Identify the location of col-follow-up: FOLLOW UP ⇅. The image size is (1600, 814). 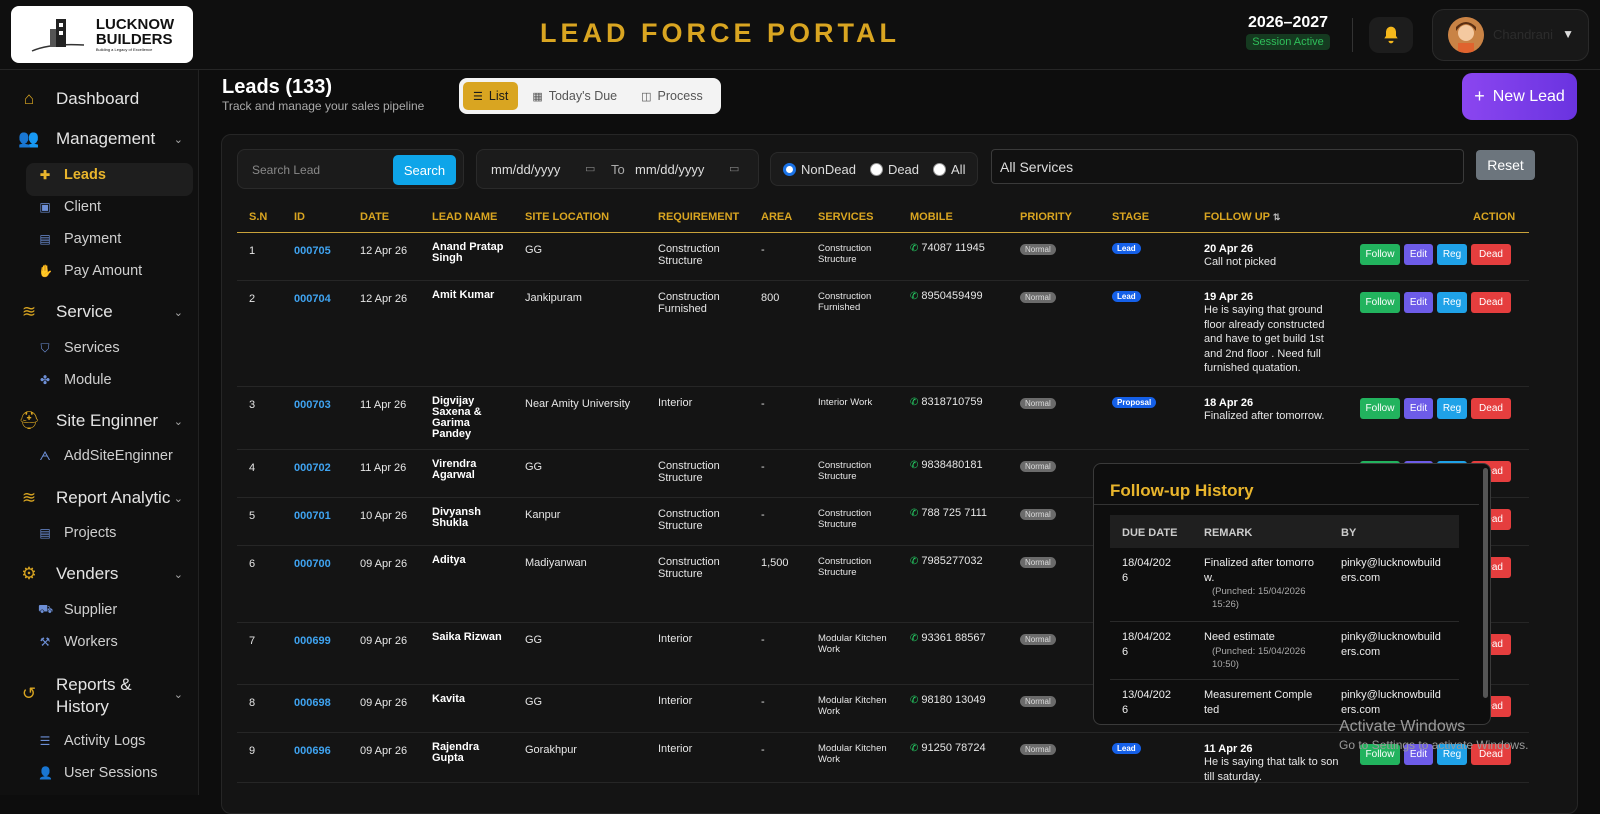
(1242, 217).